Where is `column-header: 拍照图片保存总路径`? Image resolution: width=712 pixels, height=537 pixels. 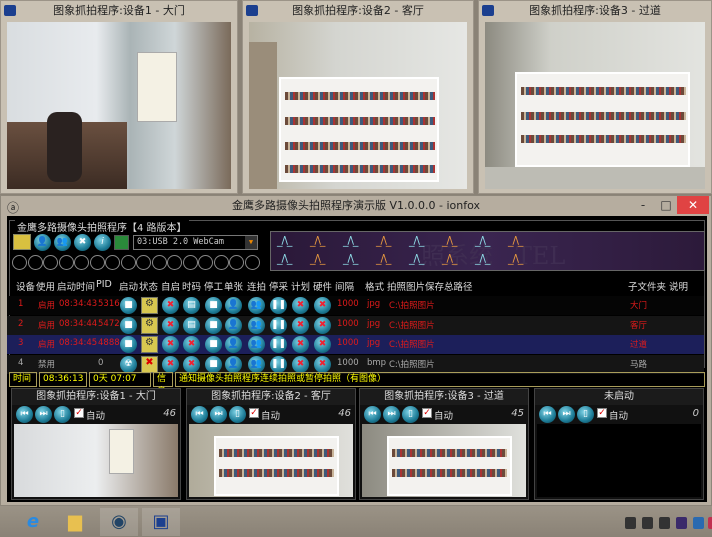 column-header: 拍照图片保存总路径 is located at coordinates (430, 286).